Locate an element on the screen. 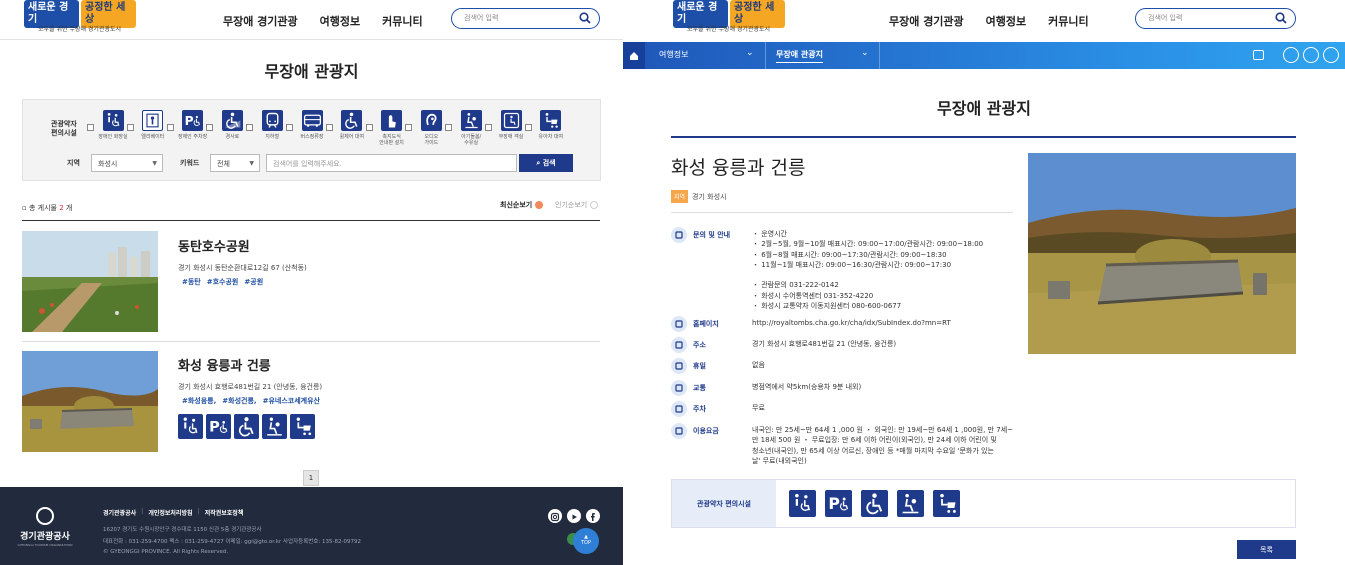  facility-filter-option: 유아차 대여 is located at coordinates (546, 130).